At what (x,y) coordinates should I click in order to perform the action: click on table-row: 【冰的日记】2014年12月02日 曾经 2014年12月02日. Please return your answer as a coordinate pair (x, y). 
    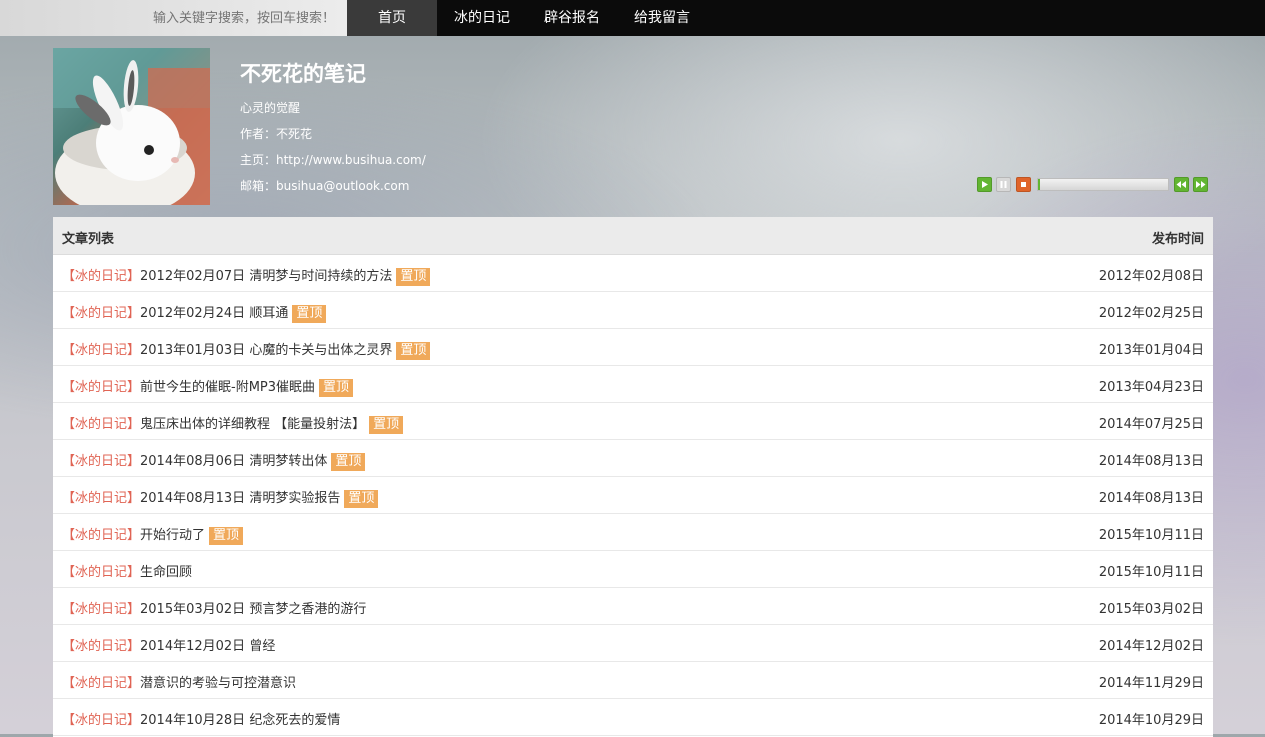
    Looking at the image, I should click on (633, 643).